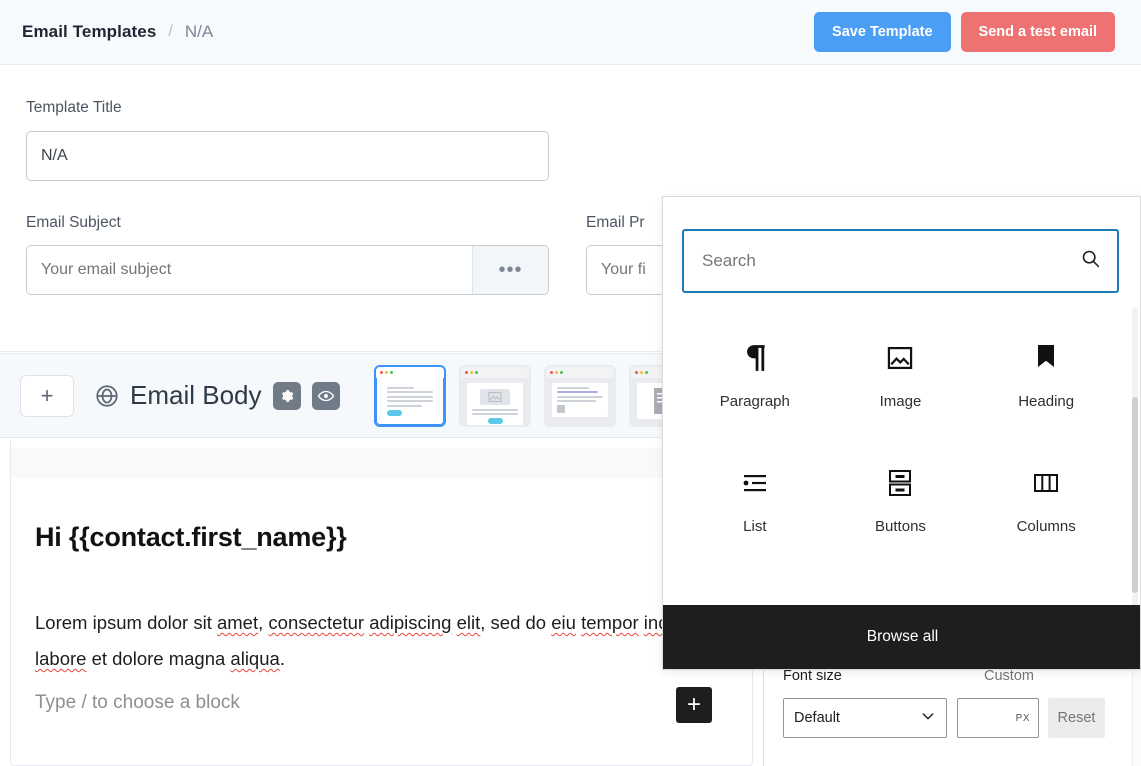  What do you see at coordinates (287, 156) in the screenshot?
I see `template-title-input` at bounding box center [287, 156].